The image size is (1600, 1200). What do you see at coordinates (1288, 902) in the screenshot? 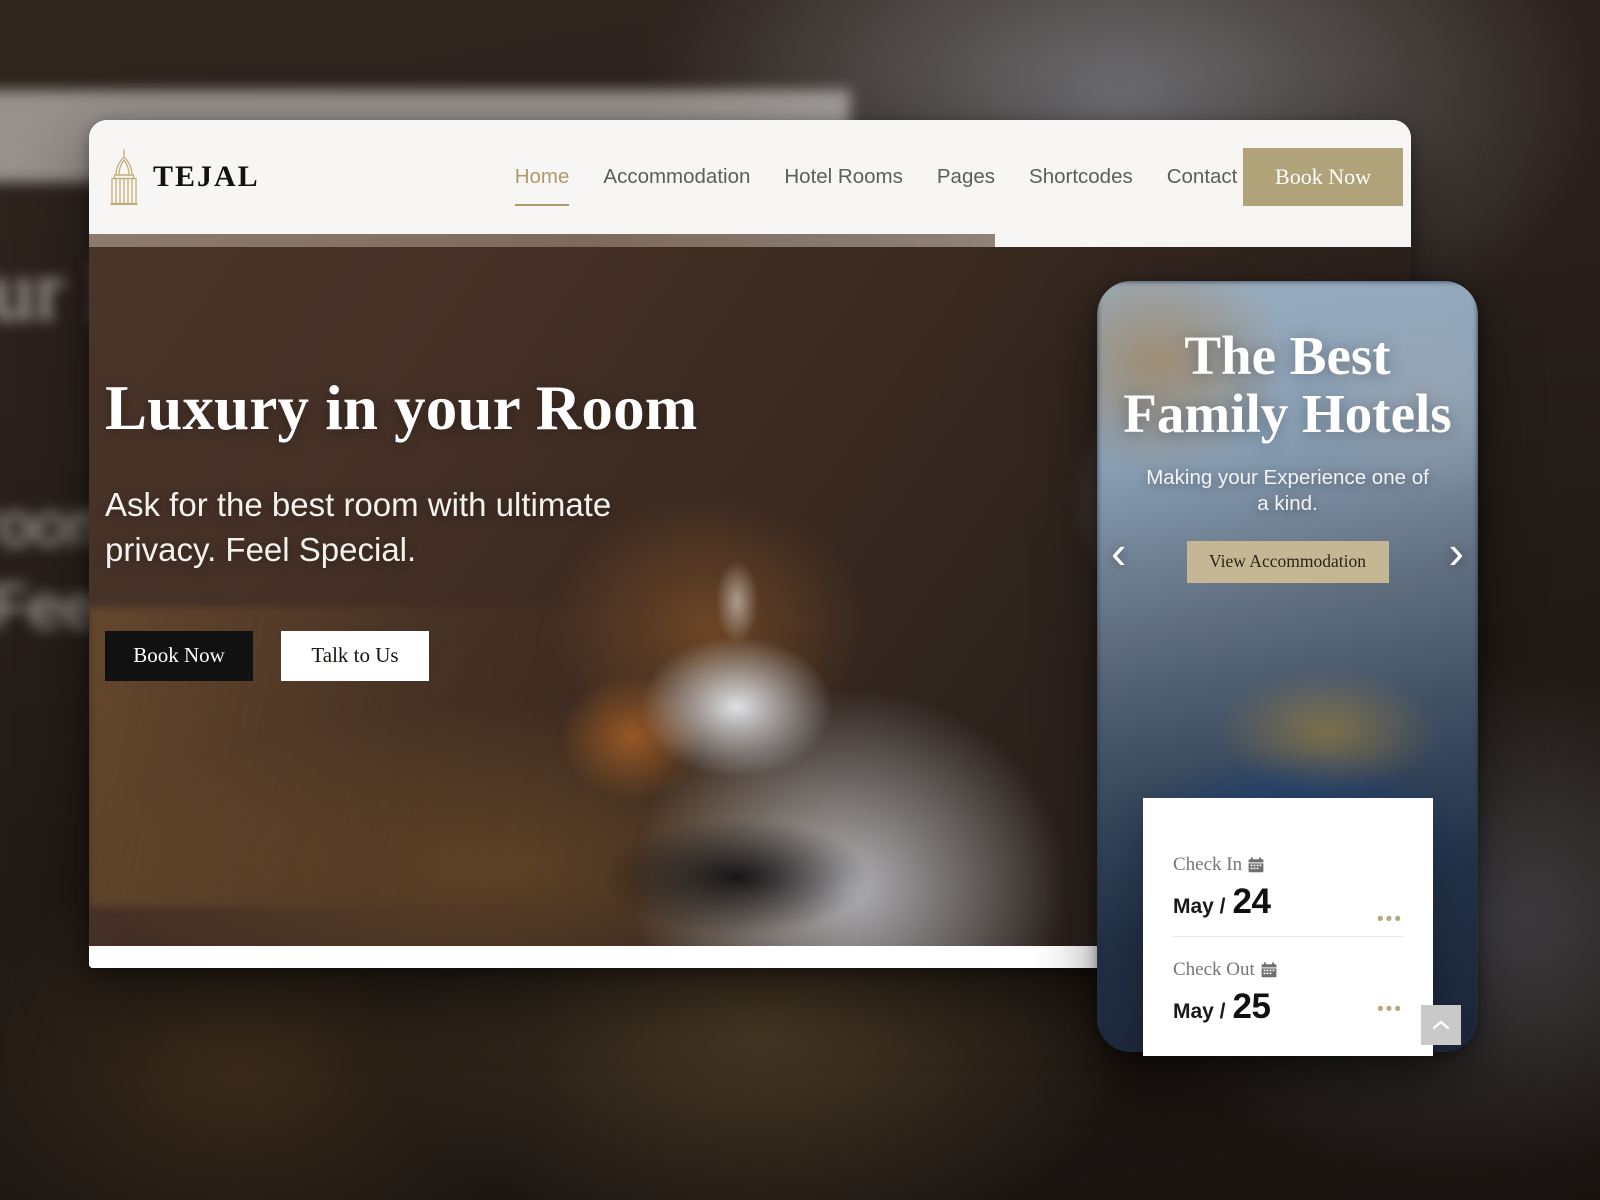
I see `check-in-value: May / 24` at bounding box center [1288, 902].